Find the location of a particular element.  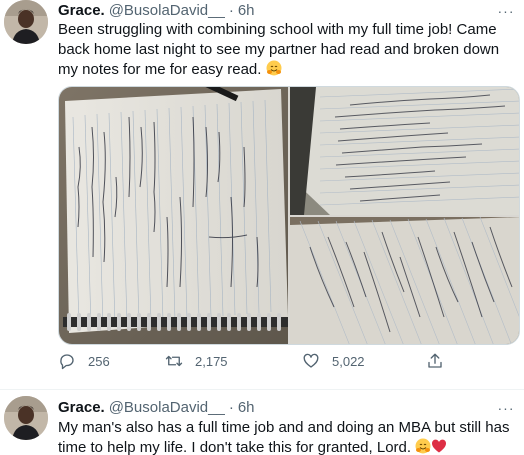

photo-notes-page is located at coordinates (404, 151).